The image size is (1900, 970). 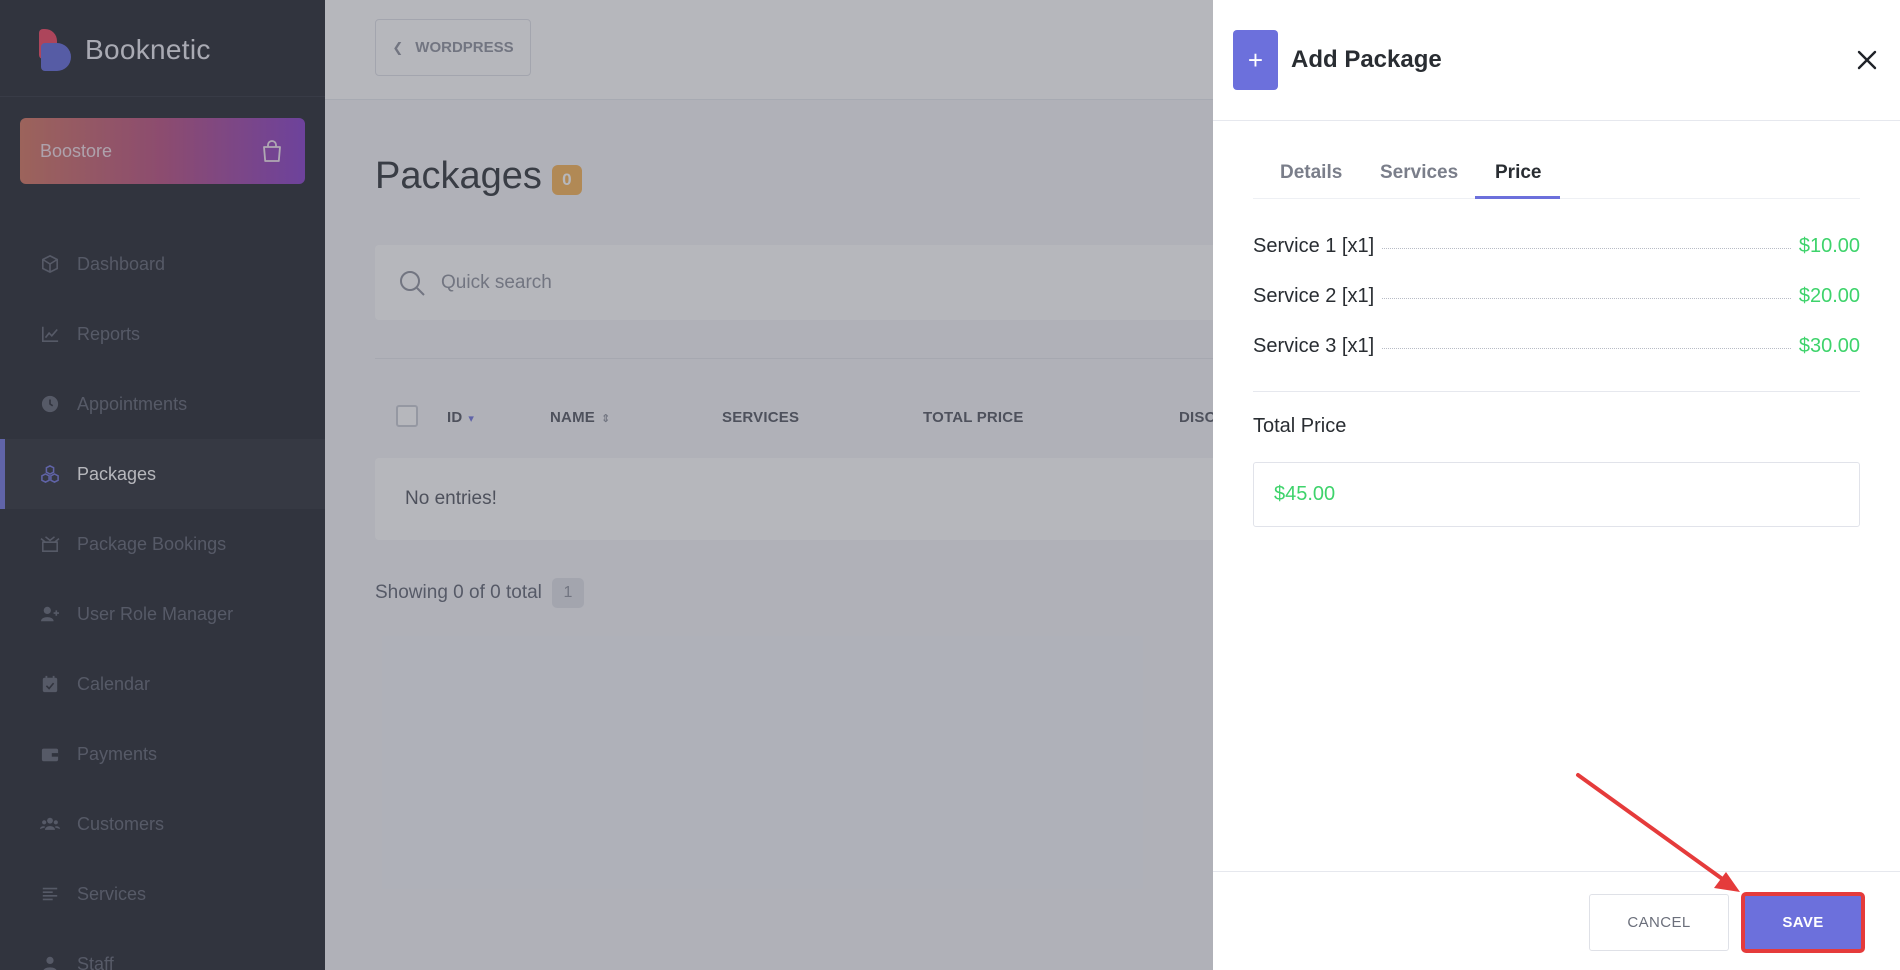 I want to click on tab-price: Price, so click(x=1518, y=173).